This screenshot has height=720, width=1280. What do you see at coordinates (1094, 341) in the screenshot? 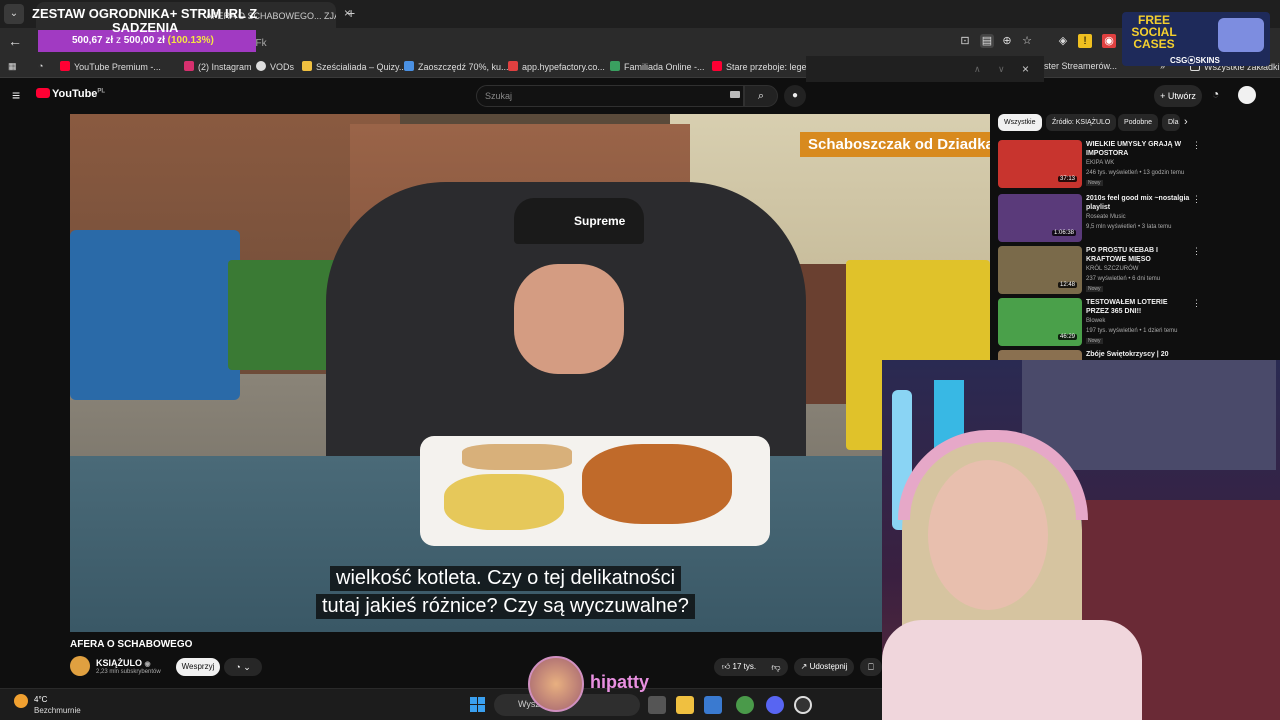
I see `new-badge: Nowy` at bounding box center [1094, 341].